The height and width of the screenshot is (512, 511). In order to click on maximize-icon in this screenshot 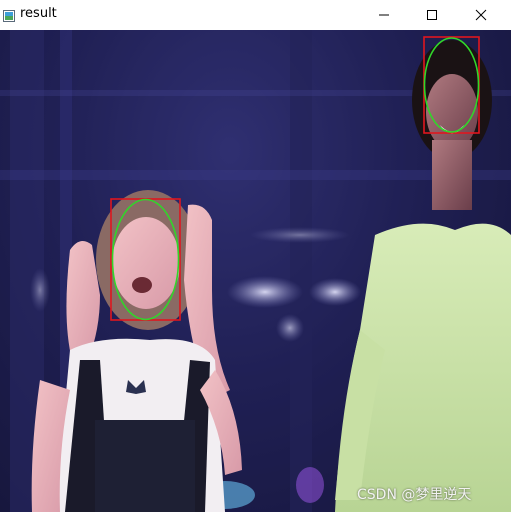, I will do `click(432, 15)`.